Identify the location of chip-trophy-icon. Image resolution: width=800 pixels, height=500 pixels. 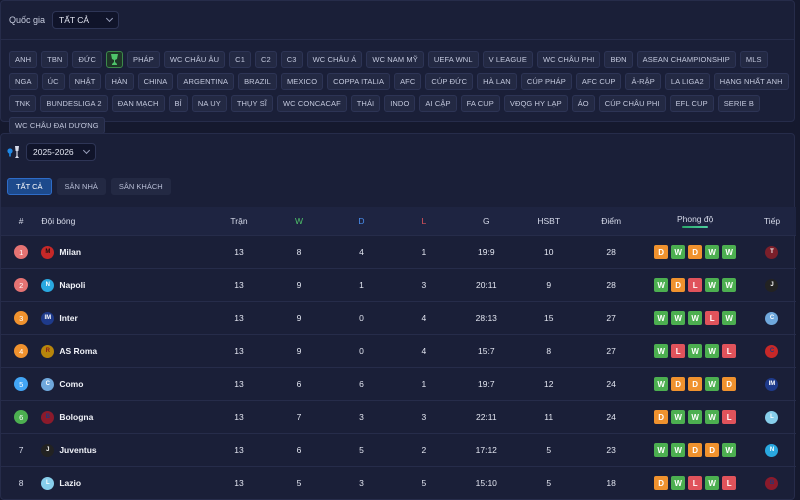
(114, 59).